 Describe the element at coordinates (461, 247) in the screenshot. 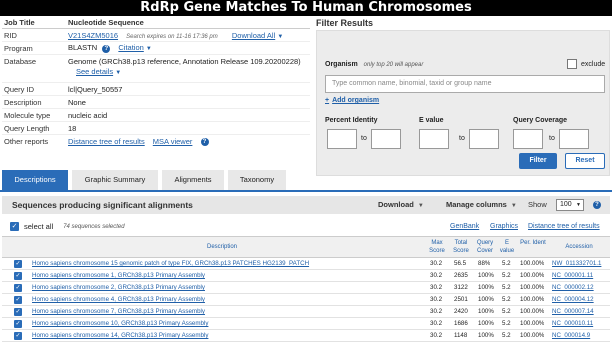

I see `column-total-score: Total Score` at that location.